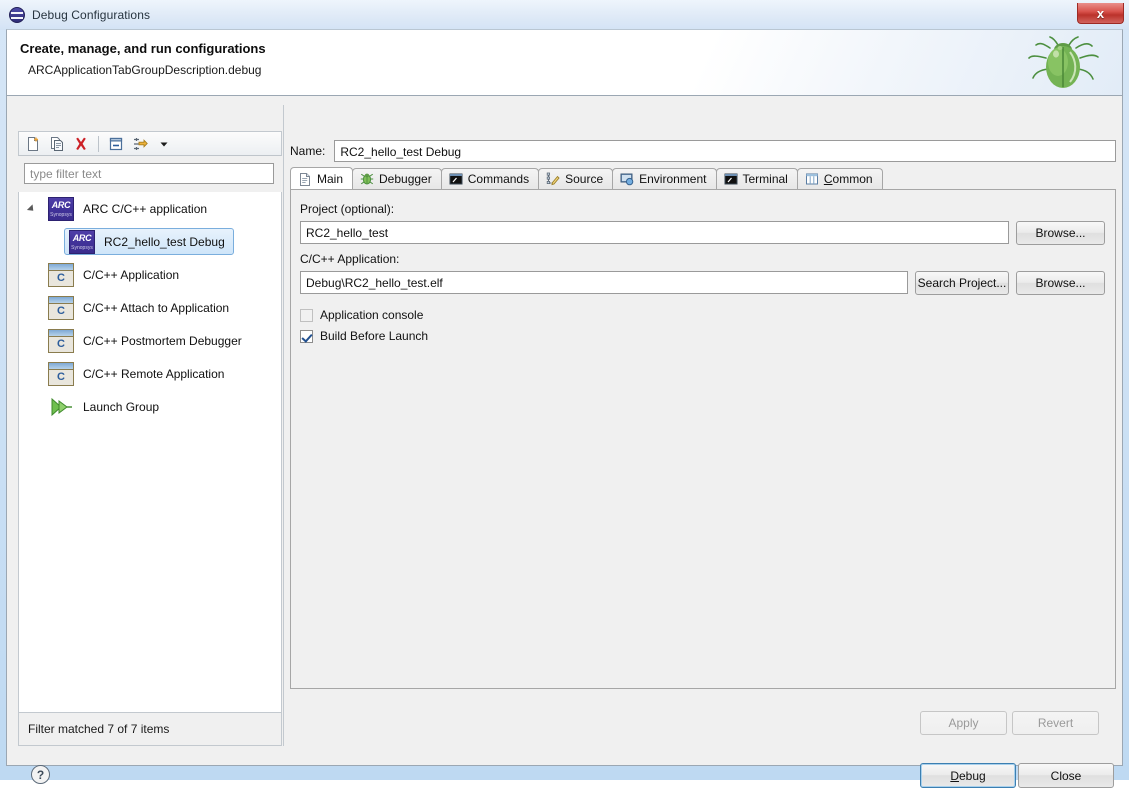 This screenshot has width=1129, height=788. What do you see at coordinates (81, 143) in the screenshot?
I see `delete-configuration-icon` at bounding box center [81, 143].